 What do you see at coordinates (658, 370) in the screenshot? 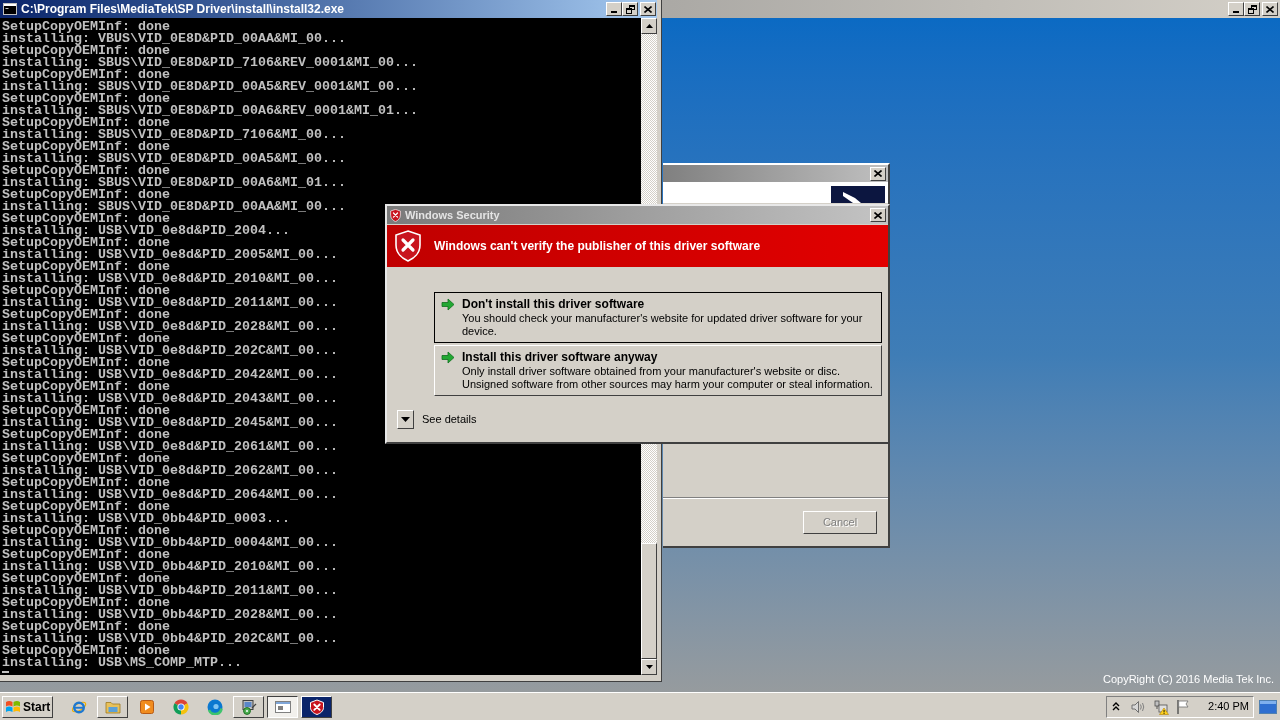
I see `command-link-button: Install this driver software anyway Only install driver software obtained from your manufacturer's website or disc. Unsigned software from other sources may harm your computer or steal information.` at bounding box center [658, 370].